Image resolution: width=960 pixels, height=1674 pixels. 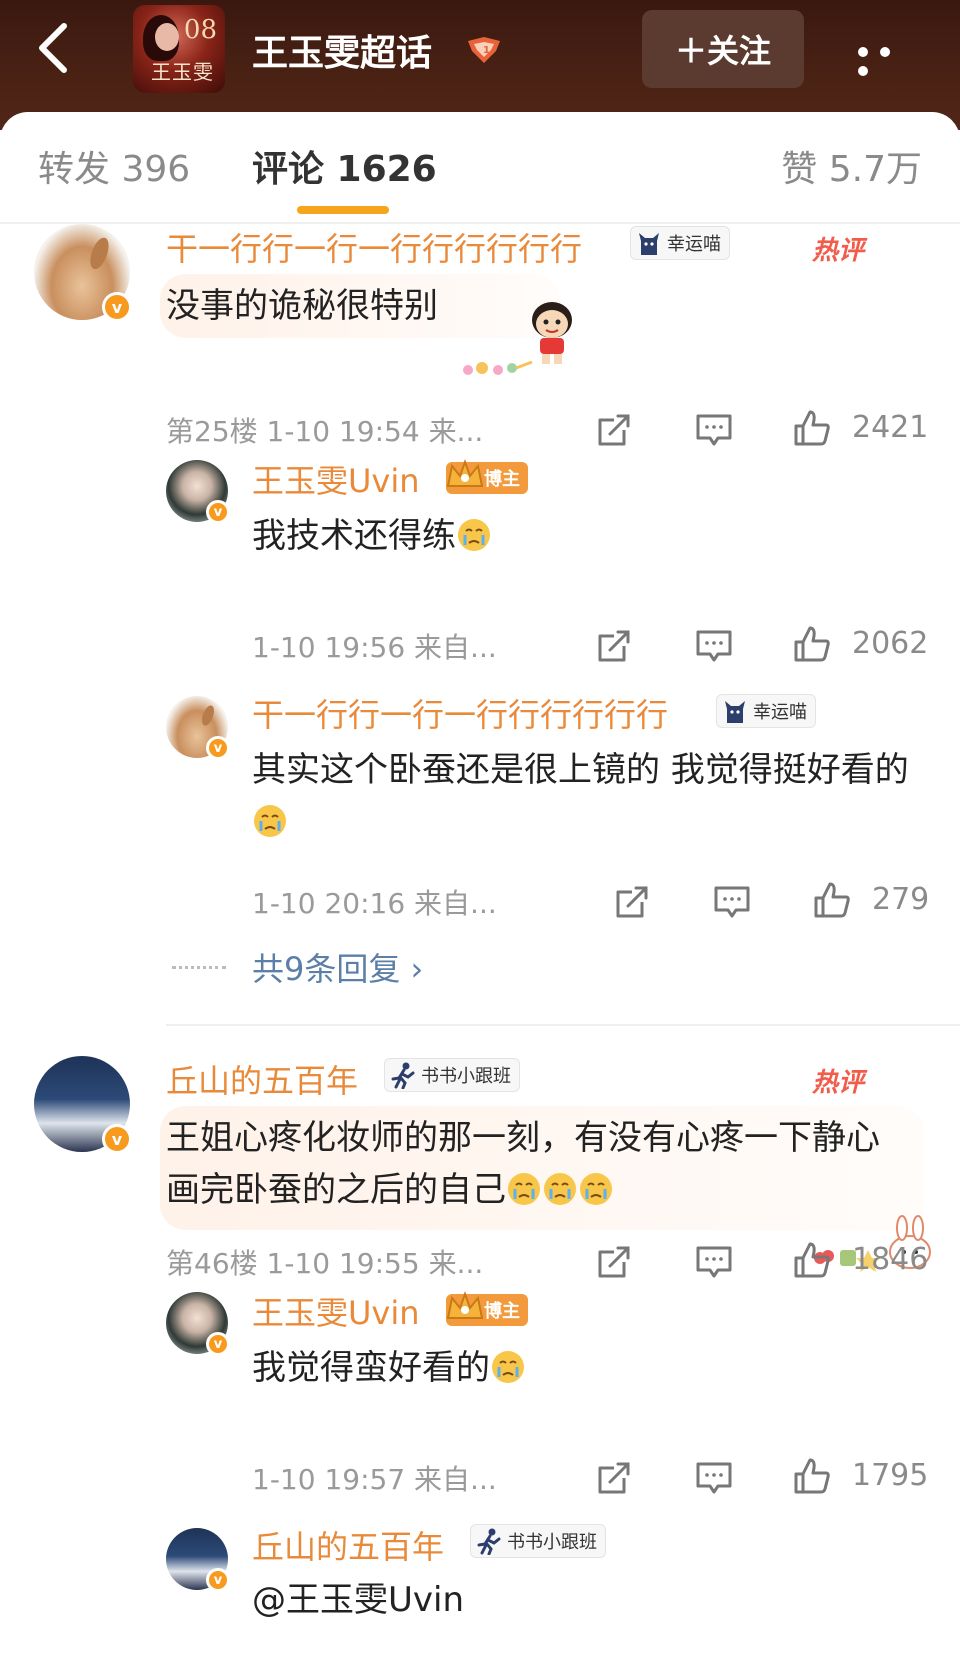 What do you see at coordinates (358, 1600) in the screenshot?
I see `reply-text: @王玉雯Uvin` at bounding box center [358, 1600].